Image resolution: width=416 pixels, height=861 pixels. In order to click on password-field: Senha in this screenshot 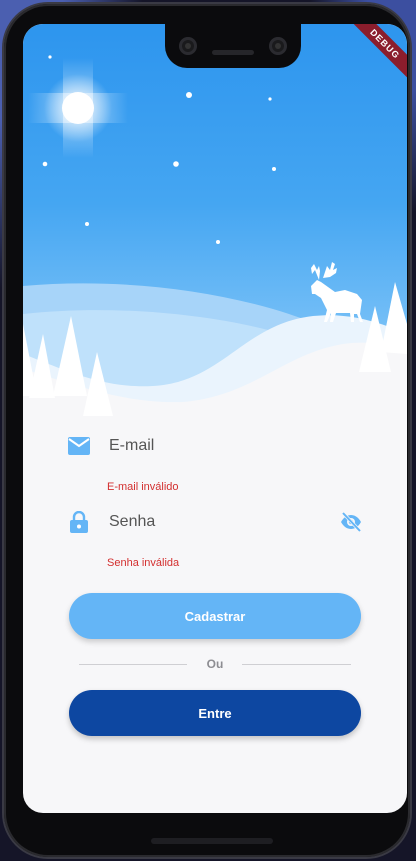, I will do `click(215, 522)`.